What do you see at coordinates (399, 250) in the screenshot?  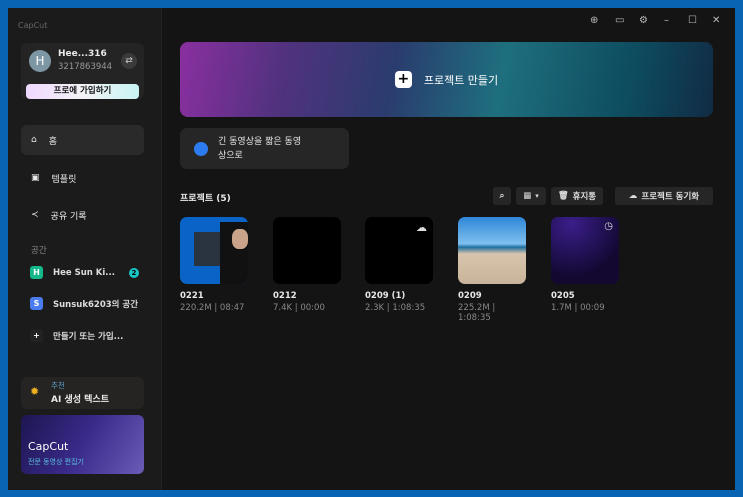 I see `project-thumbnail: ☁` at bounding box center [399, 250].